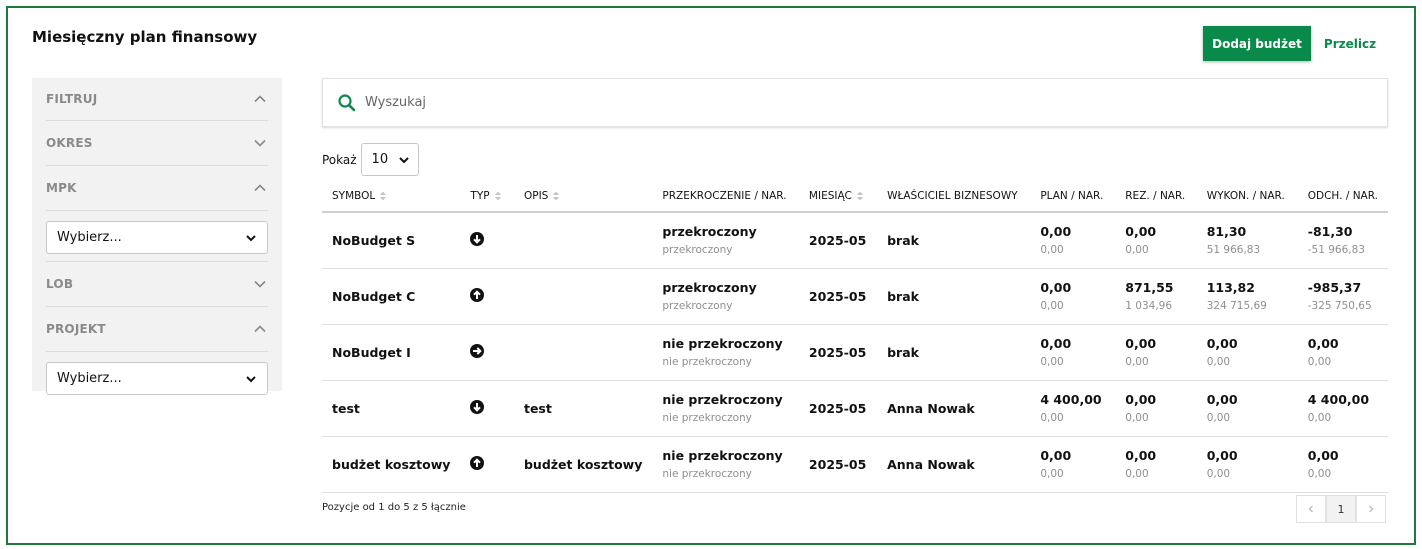 This screenshot has height=549, width=1422. What do you see at coordinates (1222, 399) in the screenshot?
I see `wykon-value: 0,00` at bounding box center [1222, 399].